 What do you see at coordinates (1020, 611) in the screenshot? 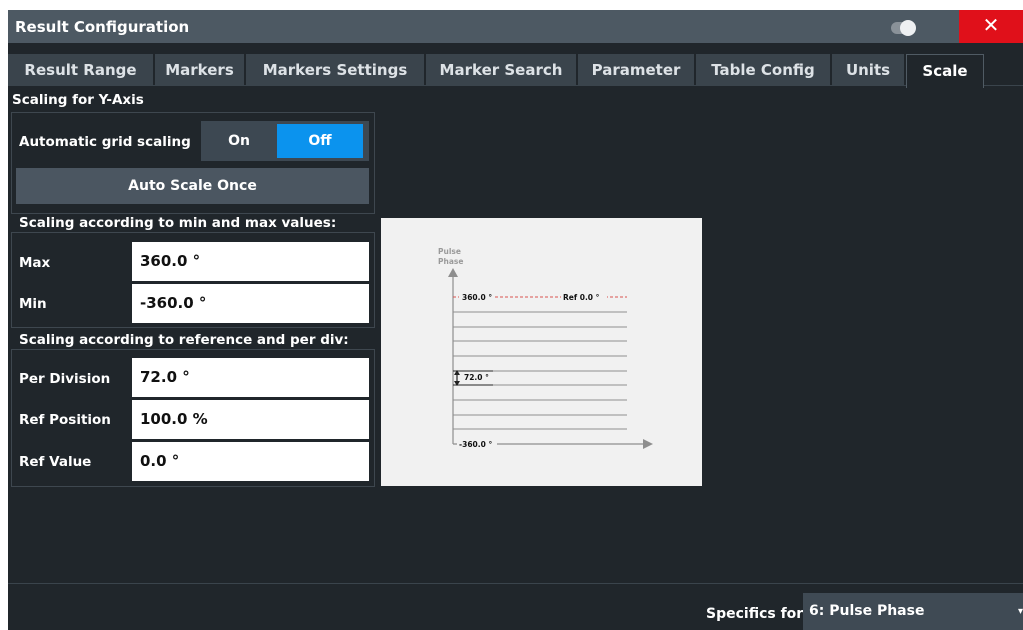
I see `chevron-down-icon: ▾` at bounding box center [1020, 611].